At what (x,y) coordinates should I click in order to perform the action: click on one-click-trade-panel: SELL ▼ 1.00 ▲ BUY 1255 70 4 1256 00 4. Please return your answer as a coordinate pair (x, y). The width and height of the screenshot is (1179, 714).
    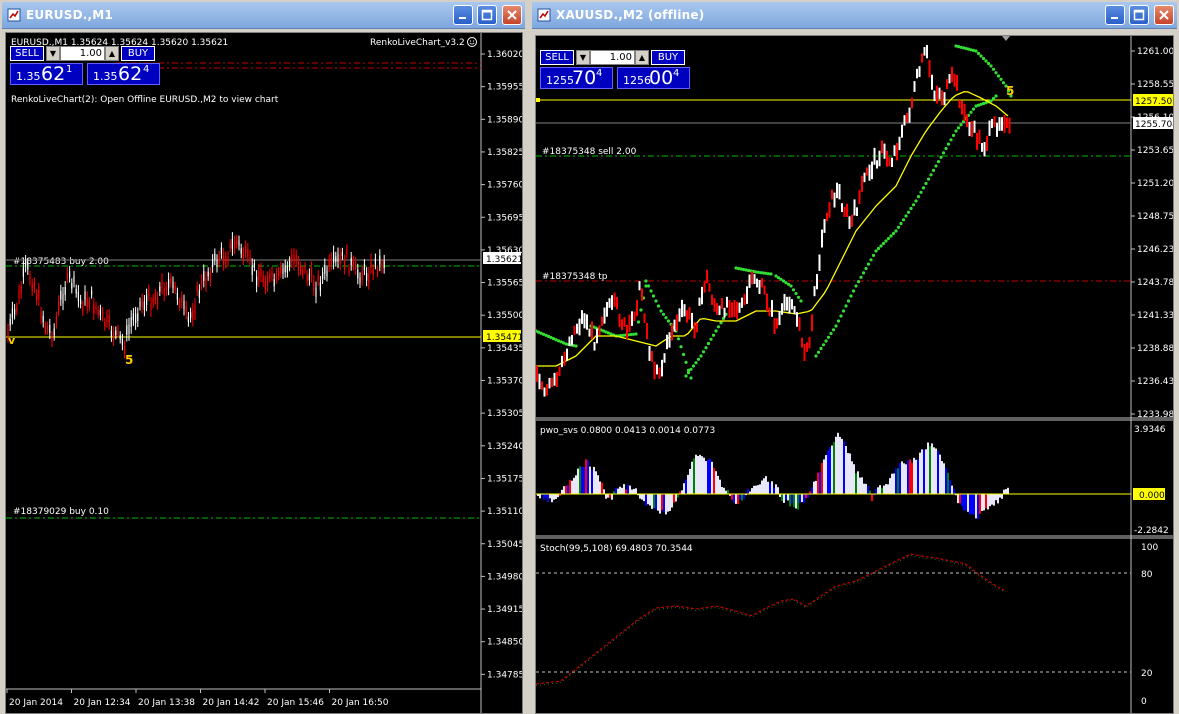
    Looking at the image, I should click on (615, 71).